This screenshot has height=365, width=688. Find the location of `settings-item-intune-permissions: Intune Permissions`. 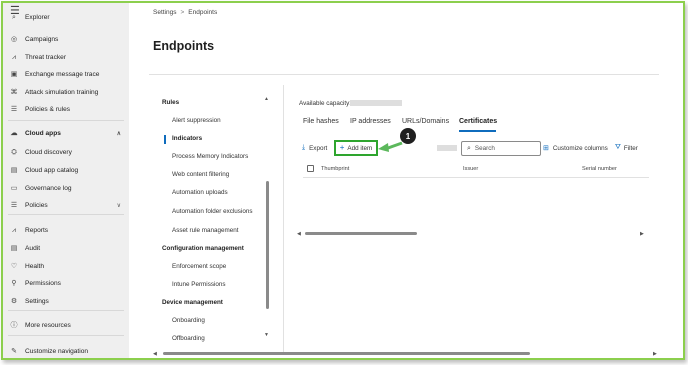

settings-item-intune-permissions: Intune Permissions is located at coordinates (199, 284).